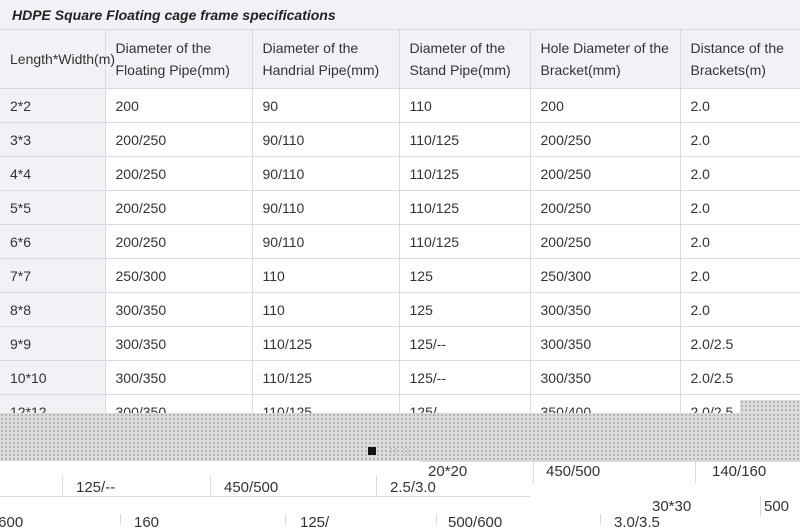  I want to click on table-row: 7*7 250/300 110 125 250/300 2.0, so click(400, 275).